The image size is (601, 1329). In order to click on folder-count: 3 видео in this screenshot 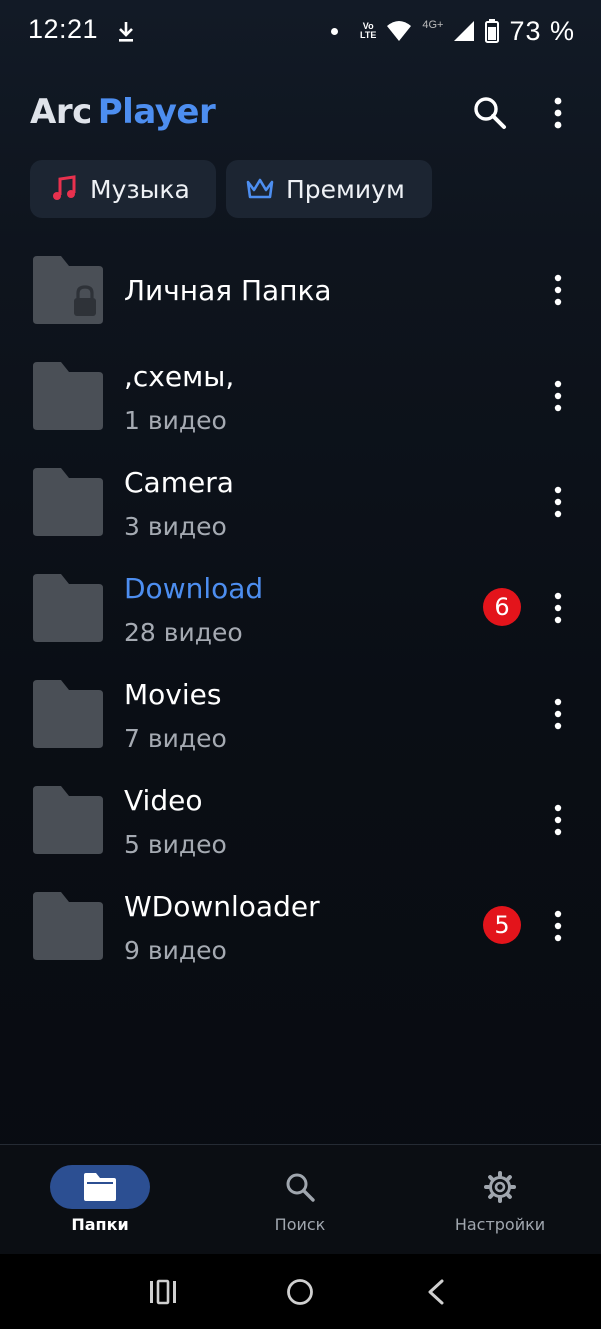, I will do `click(175, 526)`.